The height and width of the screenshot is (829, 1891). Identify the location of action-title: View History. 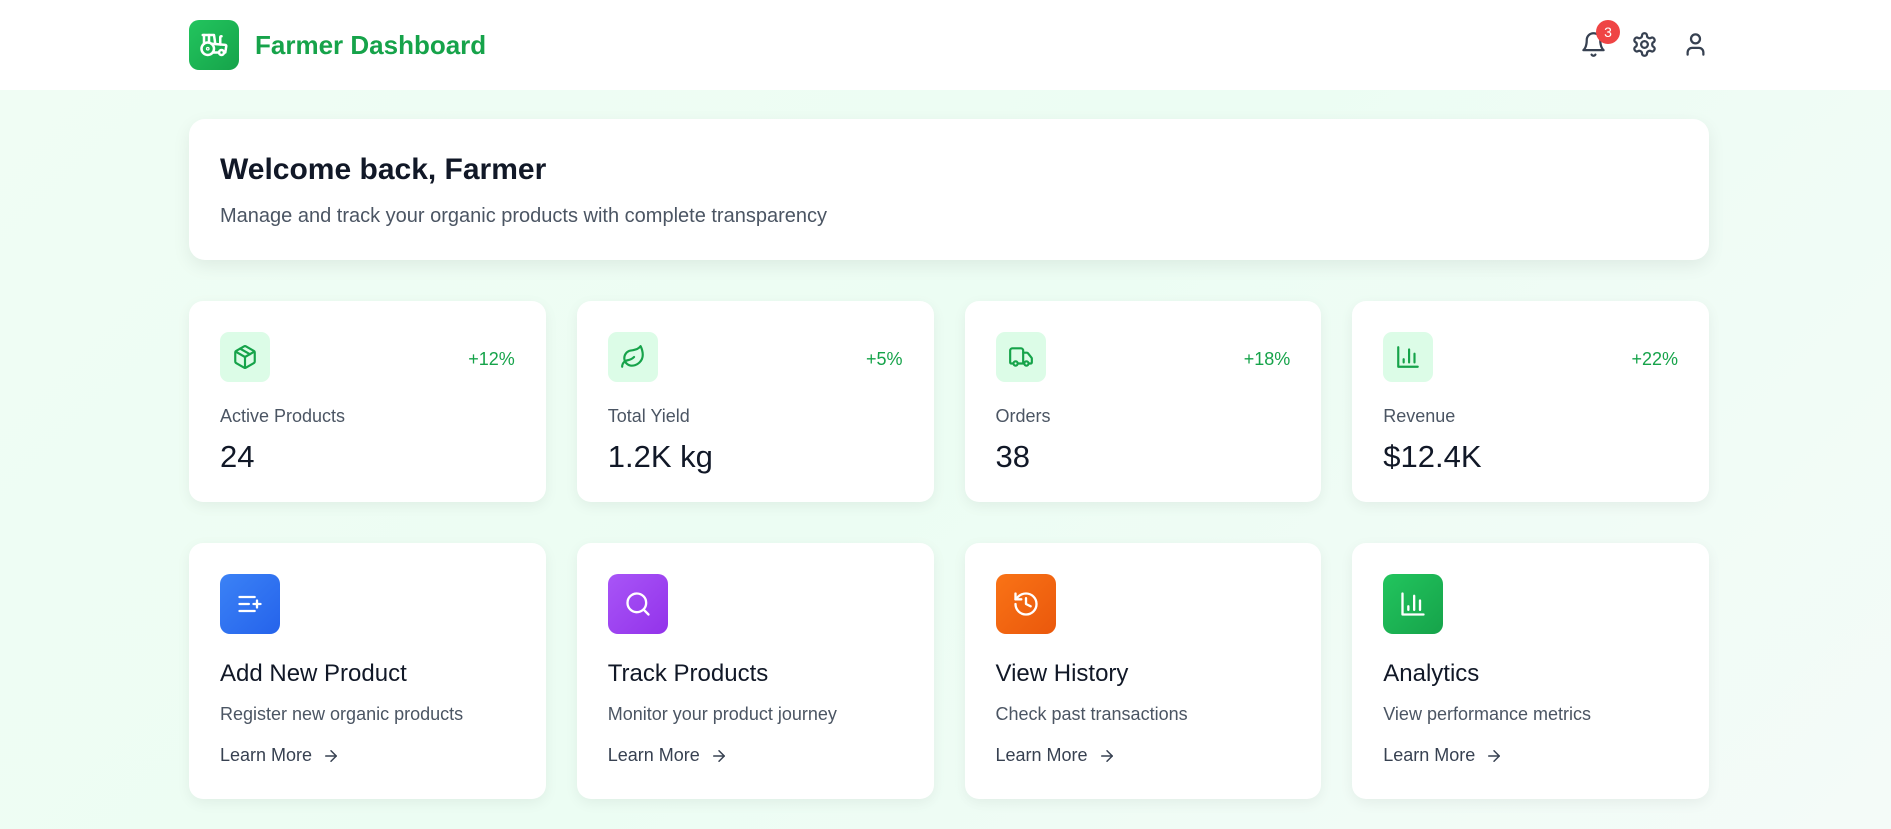
(1062, 673).